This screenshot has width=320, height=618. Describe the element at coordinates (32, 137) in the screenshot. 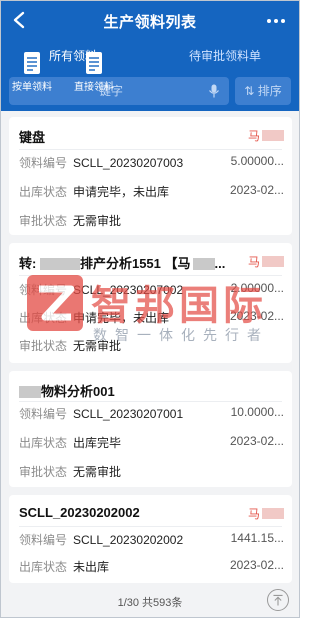

I see `card-title: 键盘` at that location.